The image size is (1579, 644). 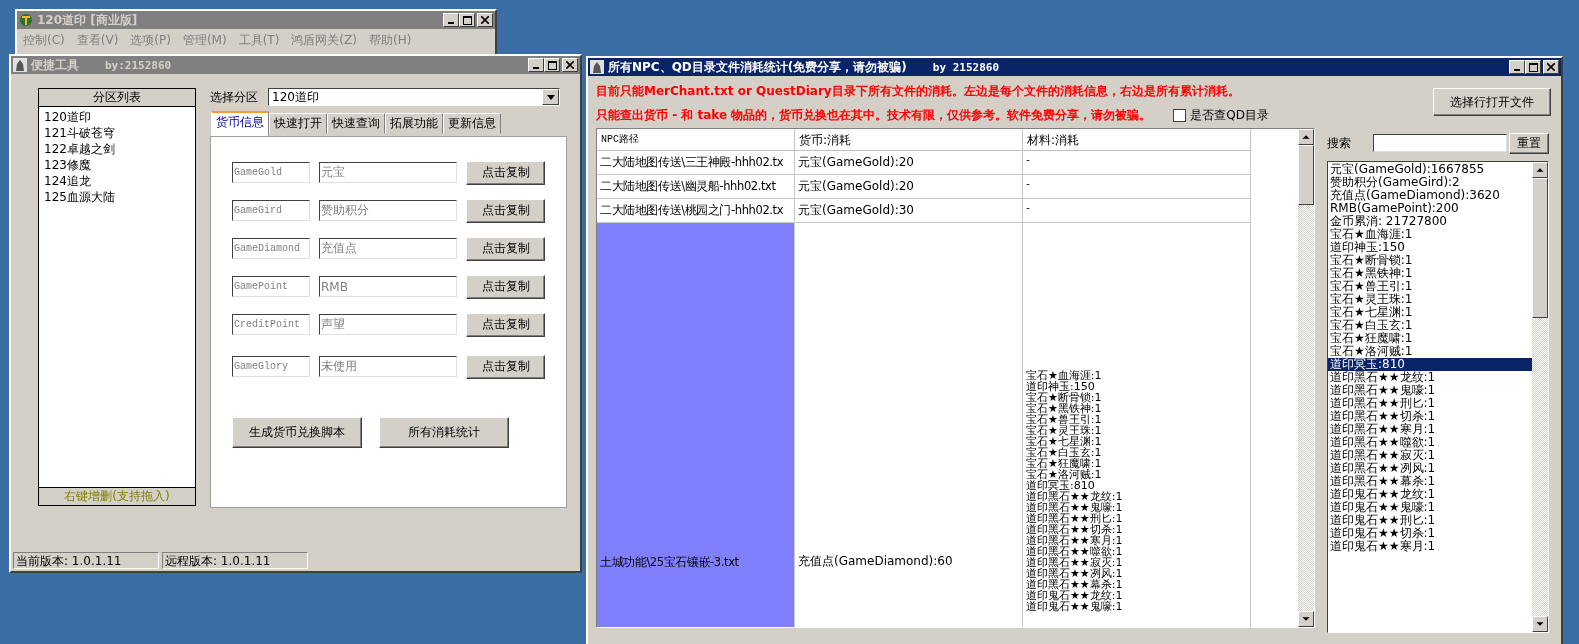 I want to click on list-item: 道印黑石★★寂灭:1, so click(x=1430, y=455).